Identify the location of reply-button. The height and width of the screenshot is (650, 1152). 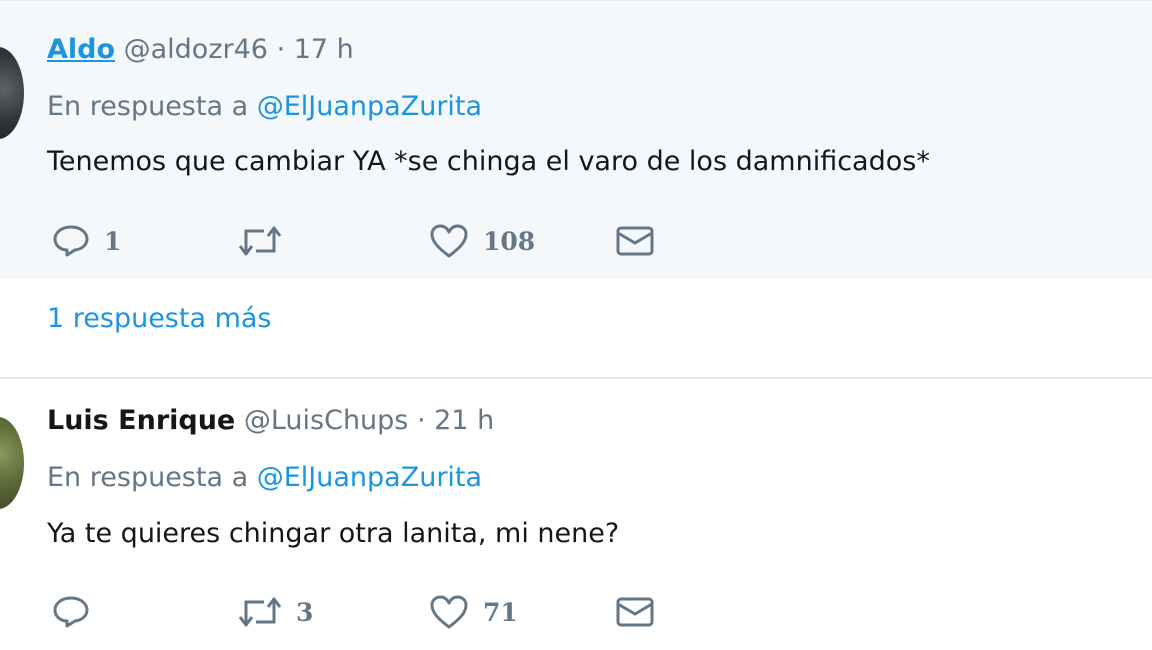
(78, 612).